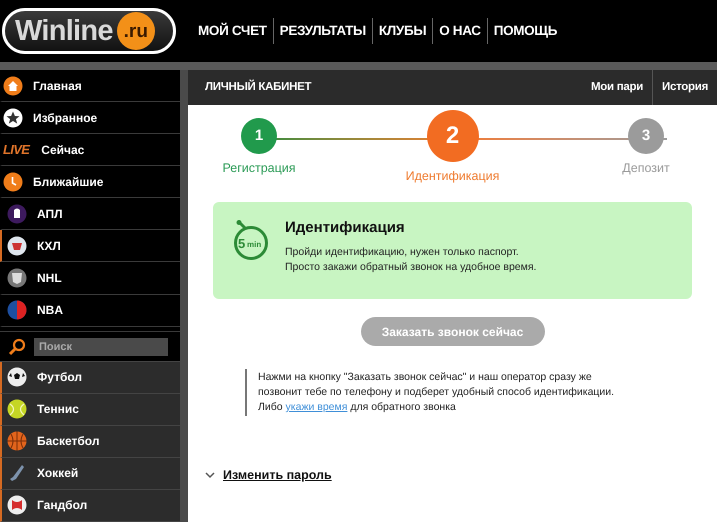 The height and width of the screenshot is (522, 717). I want to click on tennis-ball-icon, so click(17, 409).